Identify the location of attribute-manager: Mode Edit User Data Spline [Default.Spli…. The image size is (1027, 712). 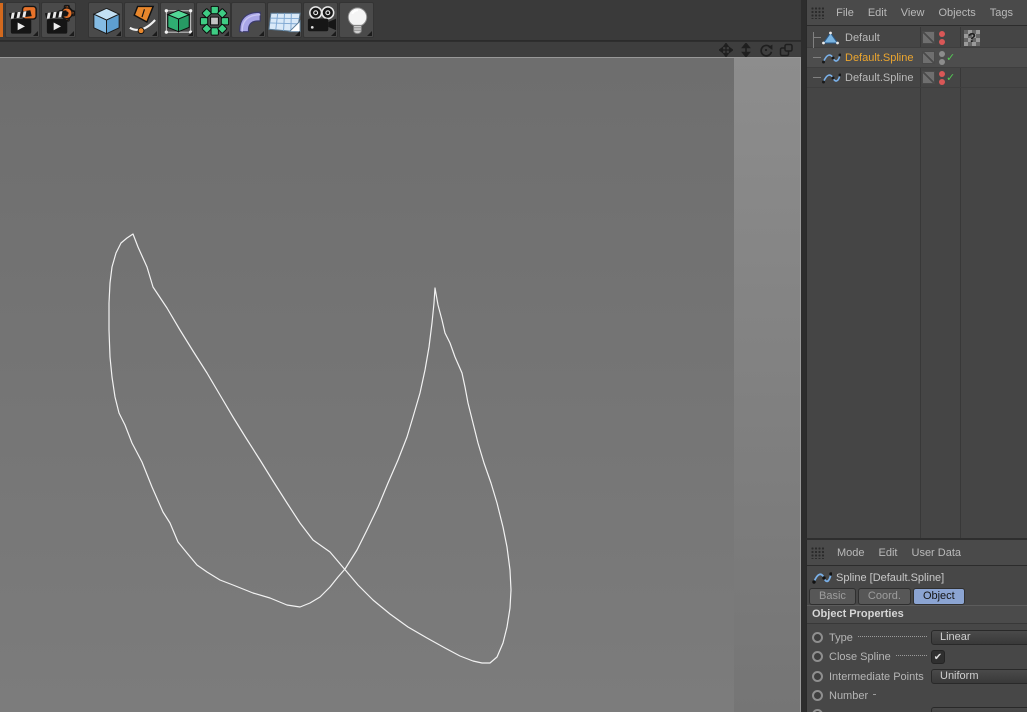
(916, 626).